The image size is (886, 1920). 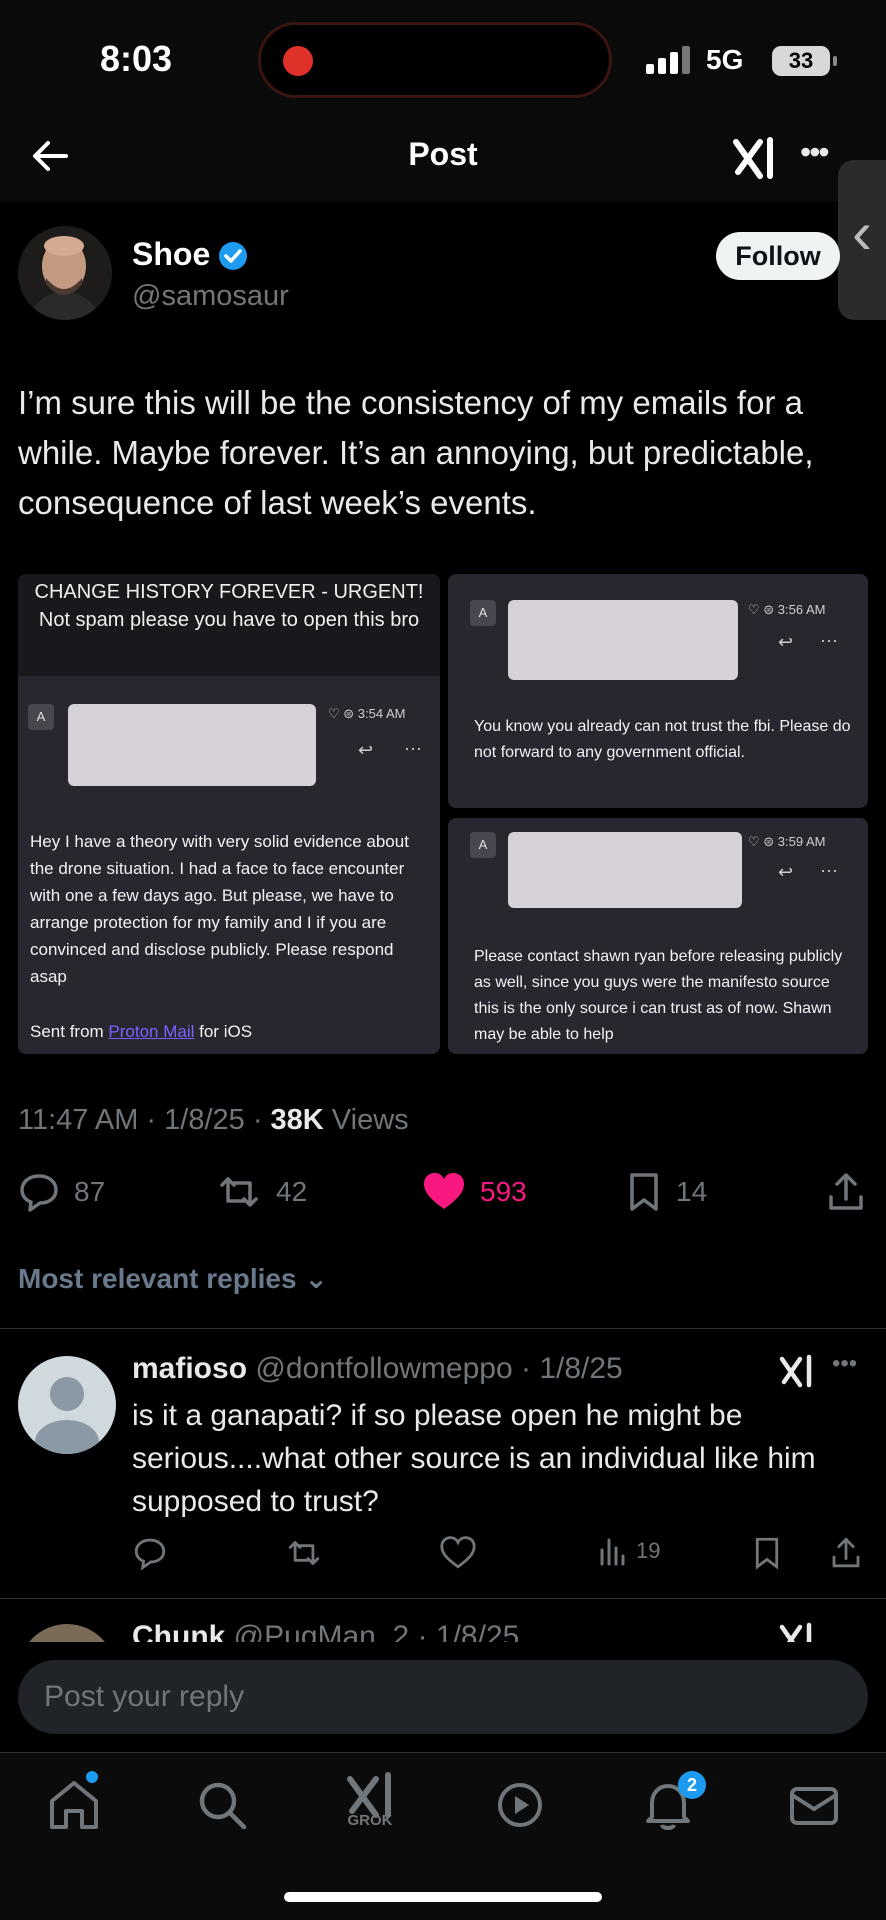 I want to click on analytics-icon, so click(x=612, y=1552).